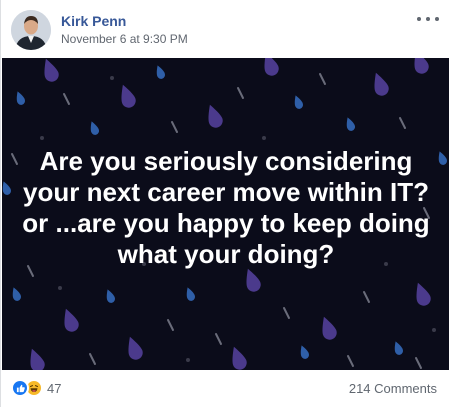 The image size is (449, 407). Describe the element at coordinates (124, 39) in the screenshot. I see `post-timestamp: November 6 at 9:30 PM` at that location.